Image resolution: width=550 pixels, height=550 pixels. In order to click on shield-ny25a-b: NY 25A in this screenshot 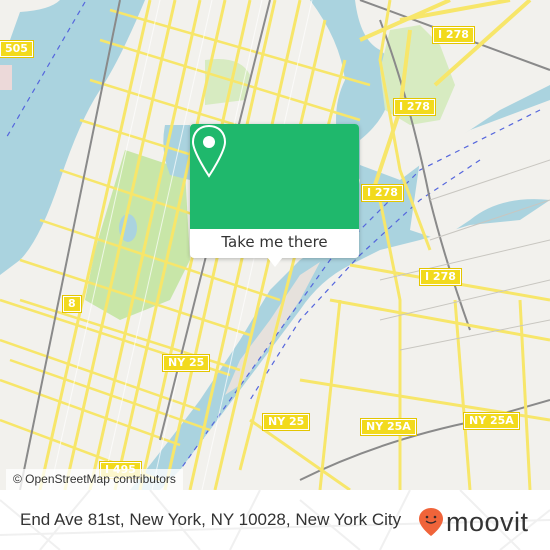, I will do `click(491, 421)`.